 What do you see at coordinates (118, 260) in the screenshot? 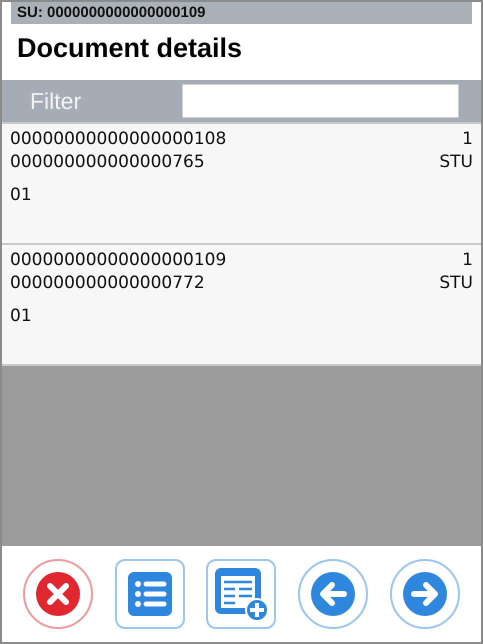
I see `item-number: 00000000000000000109` at bounding box center [118, 260].